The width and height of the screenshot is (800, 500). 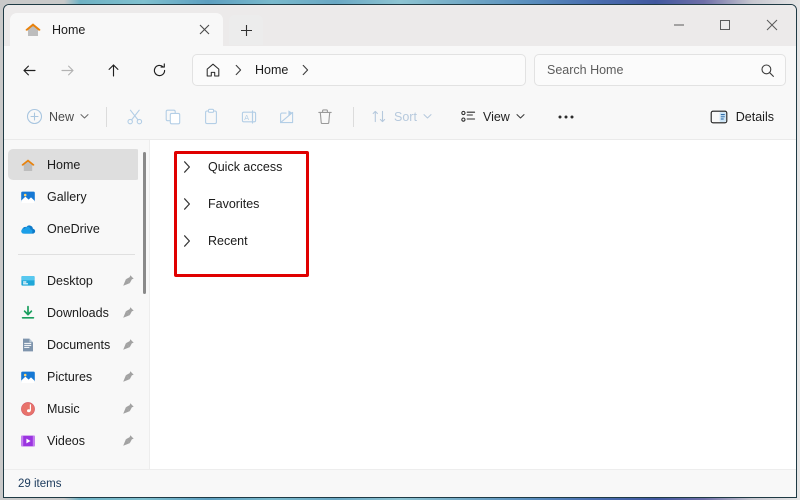 I want to click on onedrive-icon, so click(x=28, y=229).